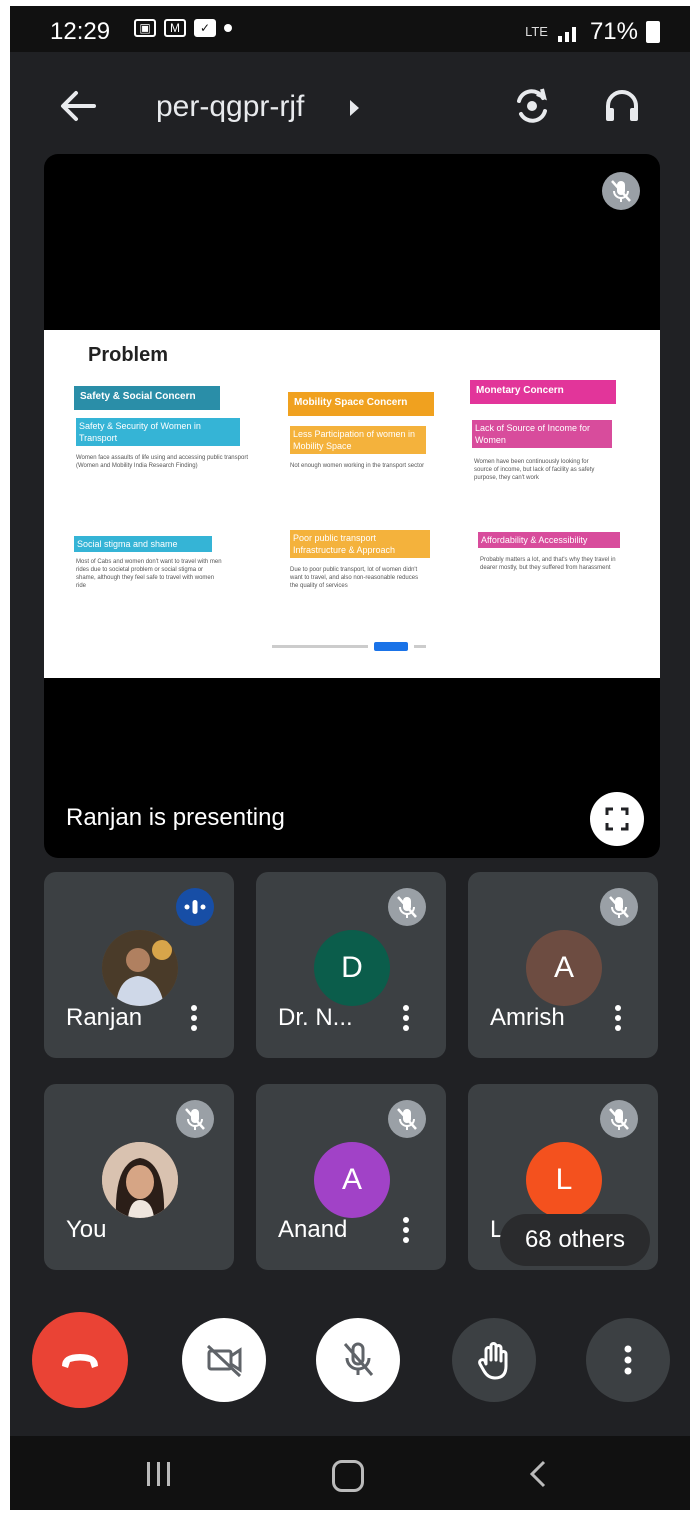 The image size is (700, 1515). Describe the element at coordinates (549, 540) in the screenshot. I see `slide-section-heading: Affordability & Accessibility` at that location.